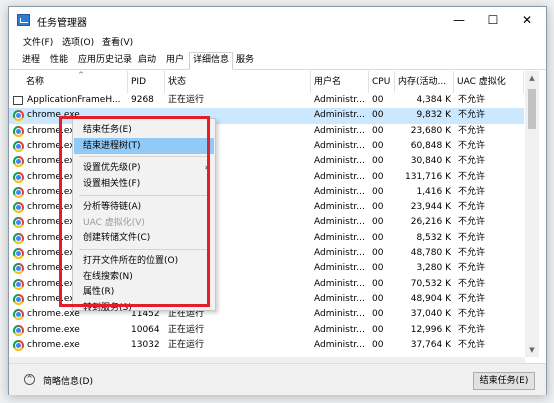 This screenshot has width=554, height=403. What do you see at coordinates (428, 176) in the screenshot?
I see `cell-mem: 131,716 K` at bounding box center [428, 176].